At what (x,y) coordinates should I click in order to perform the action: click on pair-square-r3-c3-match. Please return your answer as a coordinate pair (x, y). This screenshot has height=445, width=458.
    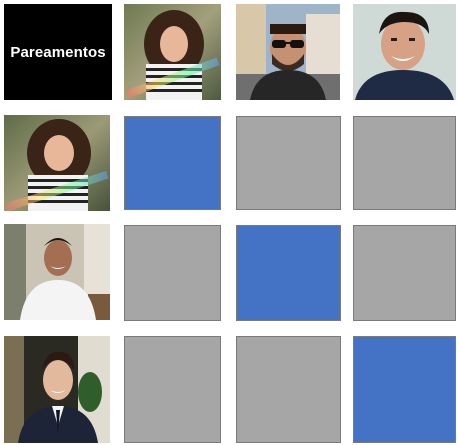
    Looking at the image, I should click on (404, 389).